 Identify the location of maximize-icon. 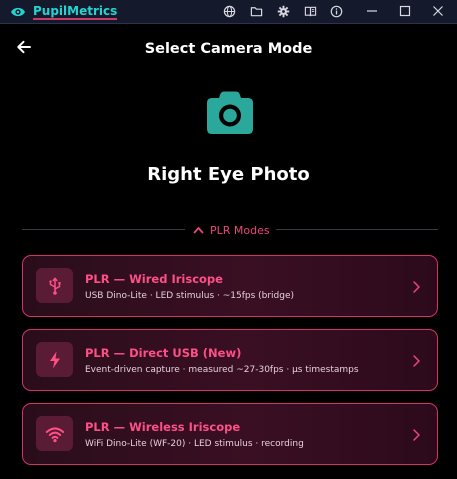
(405, 11).